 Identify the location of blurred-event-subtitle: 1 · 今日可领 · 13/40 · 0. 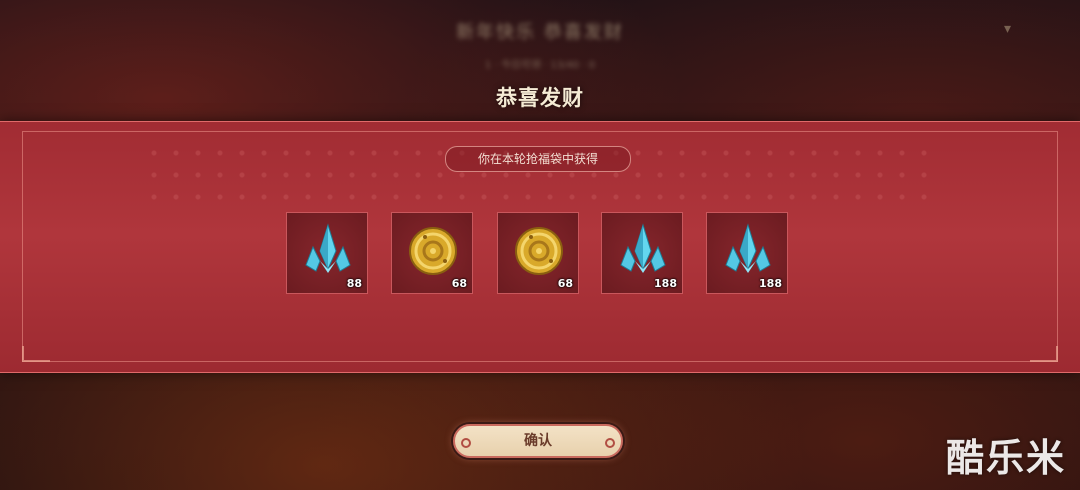
(540, 65).